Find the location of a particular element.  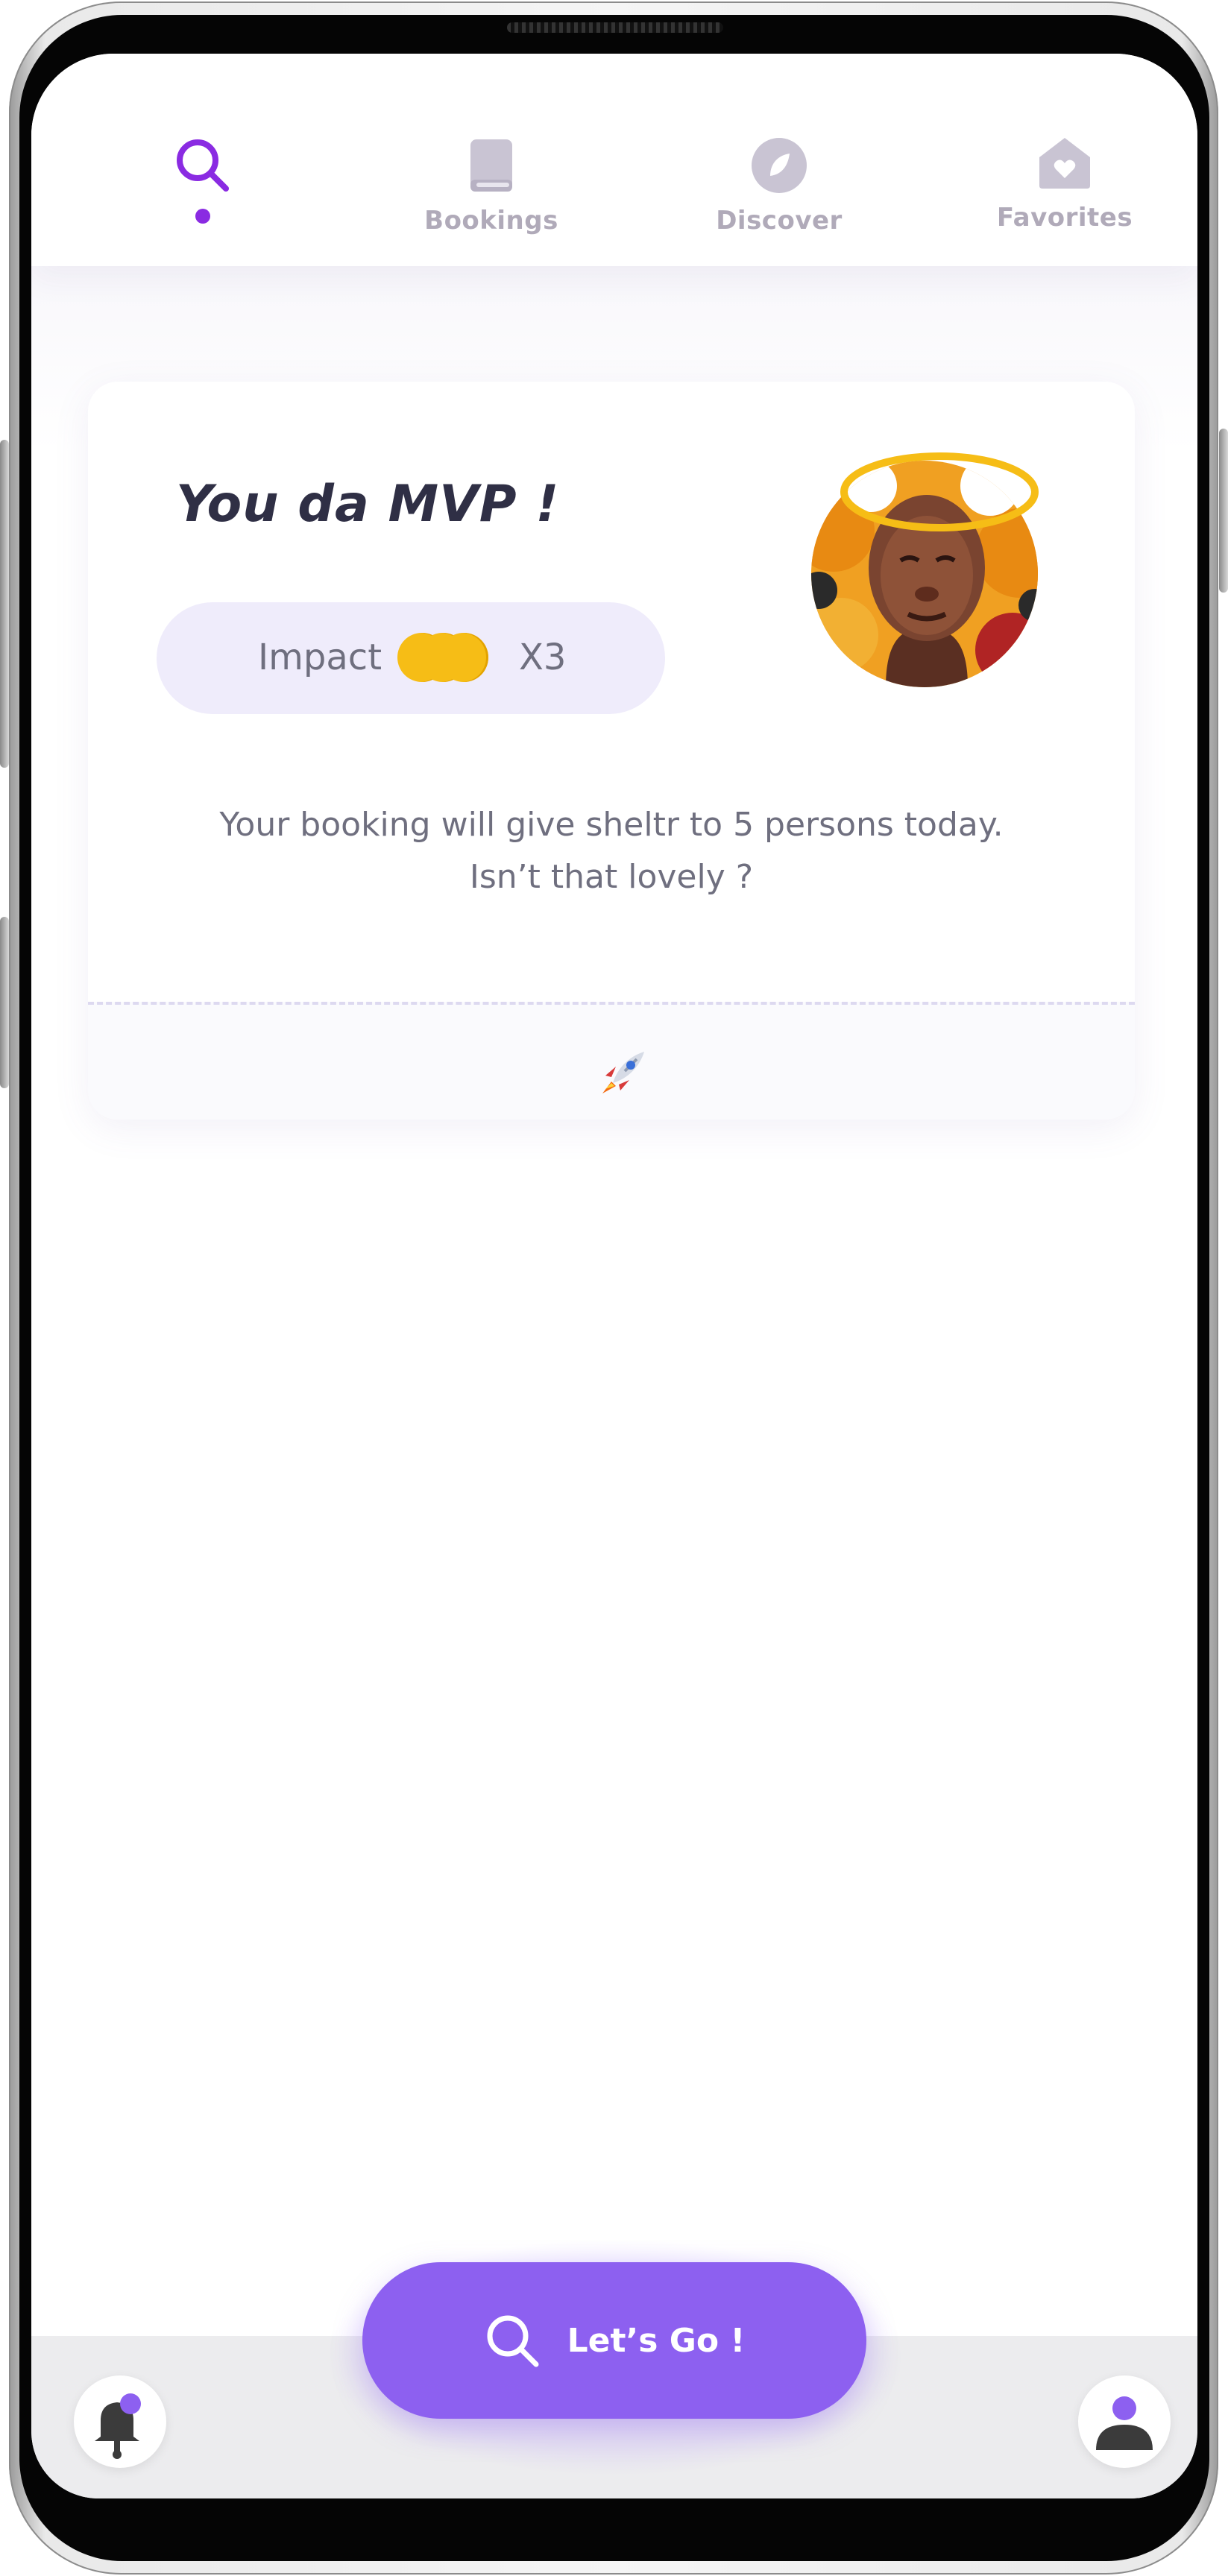

tab-discover: Discover is located at coordinates (779, 199).